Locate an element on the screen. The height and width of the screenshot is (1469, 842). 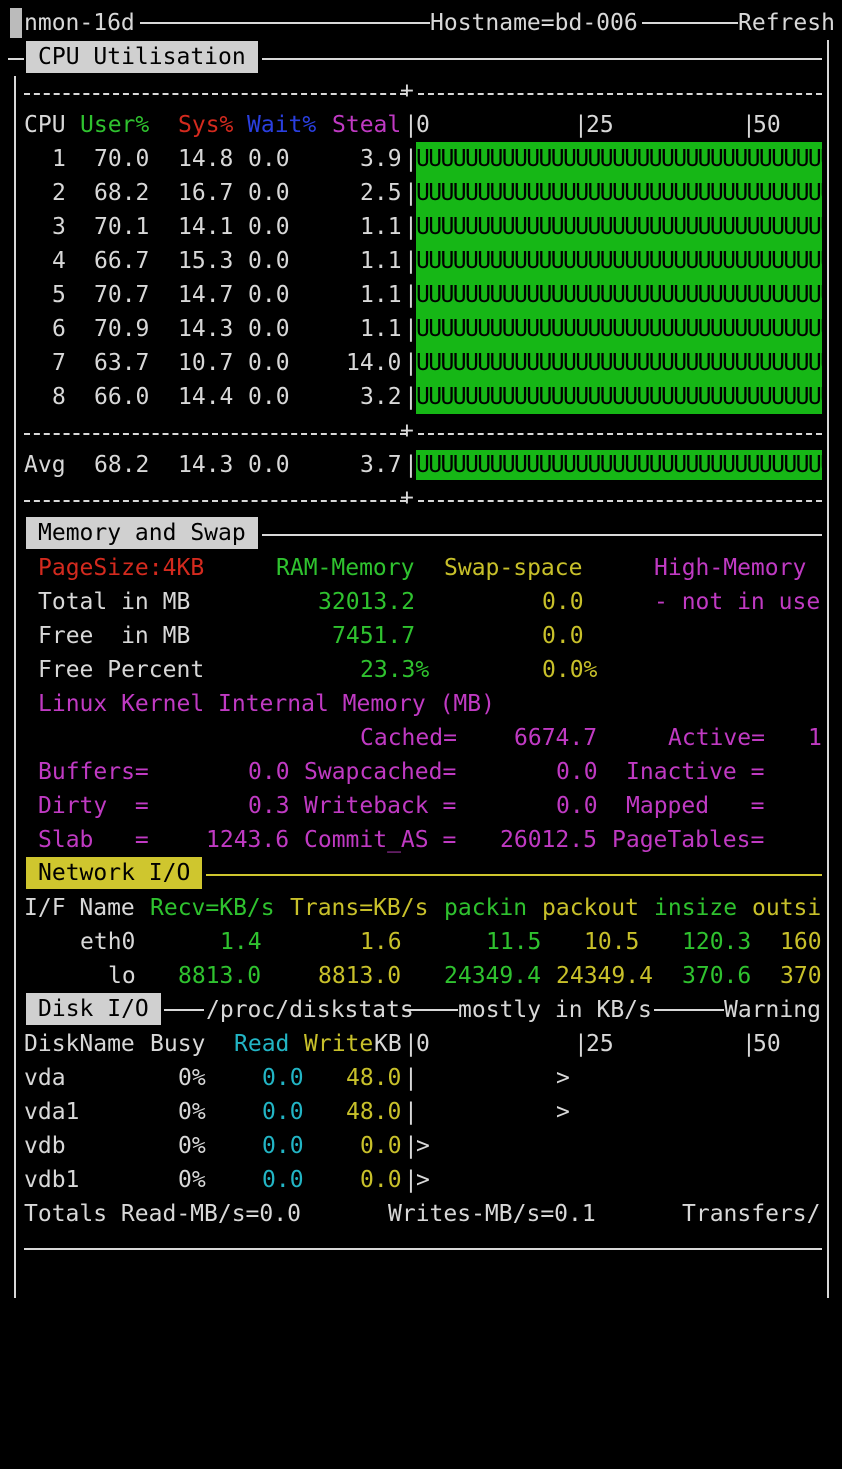
pagetables-label: PageTables= is located at coordinates (688, 840).